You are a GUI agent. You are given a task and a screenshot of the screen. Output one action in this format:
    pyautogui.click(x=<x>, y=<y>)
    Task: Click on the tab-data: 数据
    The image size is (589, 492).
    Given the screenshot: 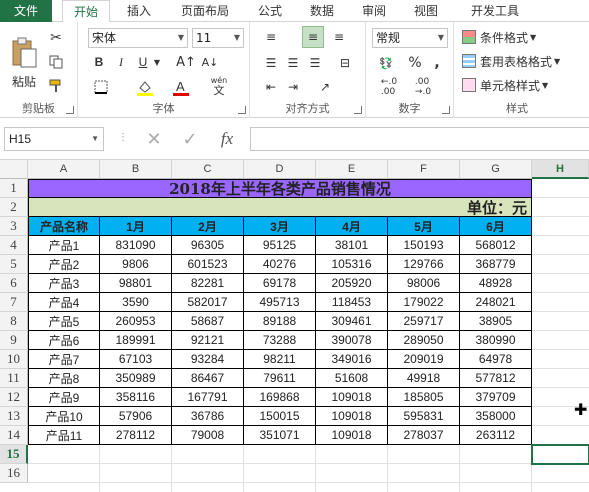 What is the action you would take?
    pyautogui.click(x=322, y=11)
    